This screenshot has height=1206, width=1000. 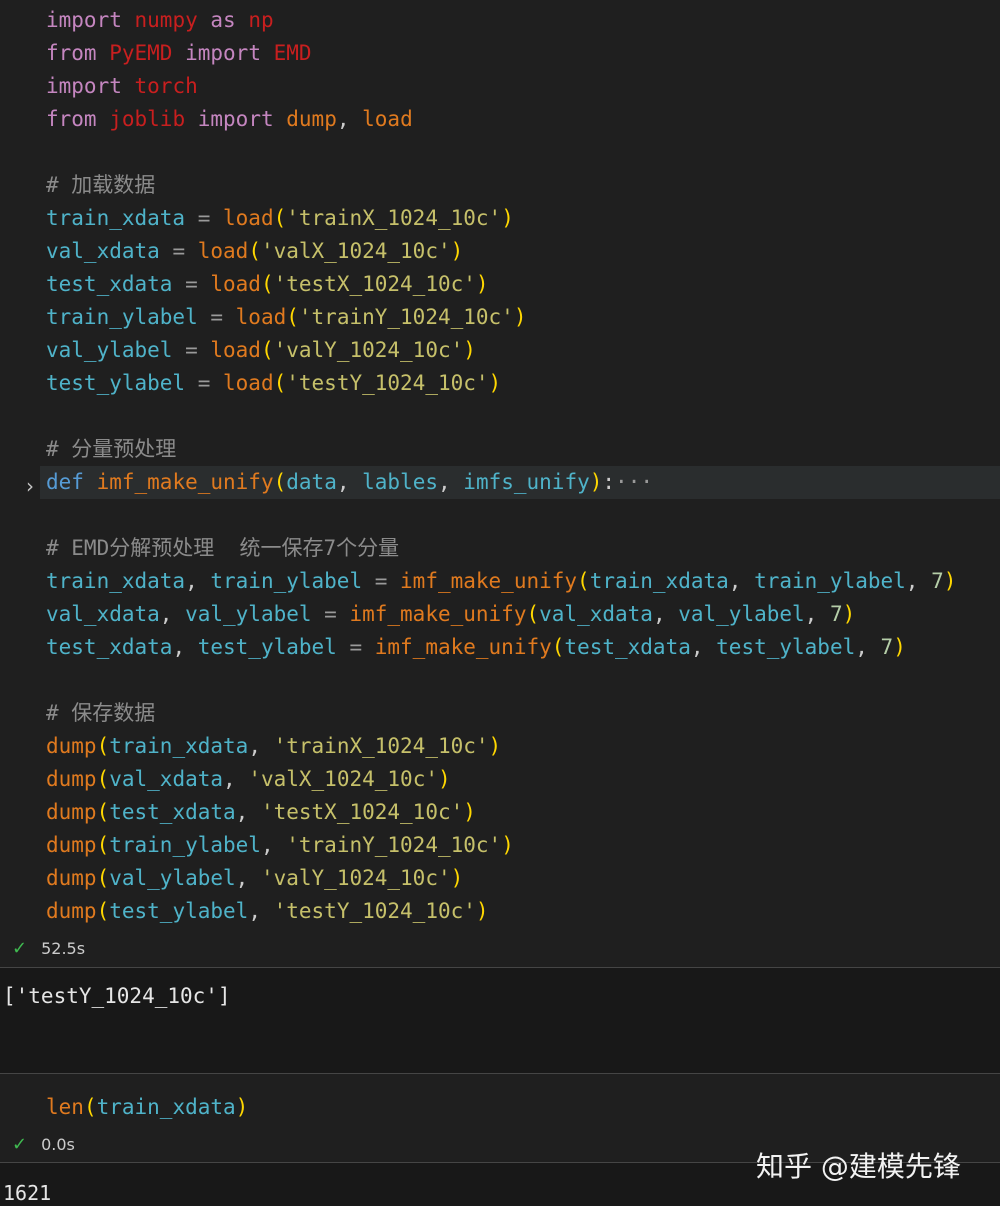 I want to click on code-line: # 加载数据, so click(x=523, y=185).